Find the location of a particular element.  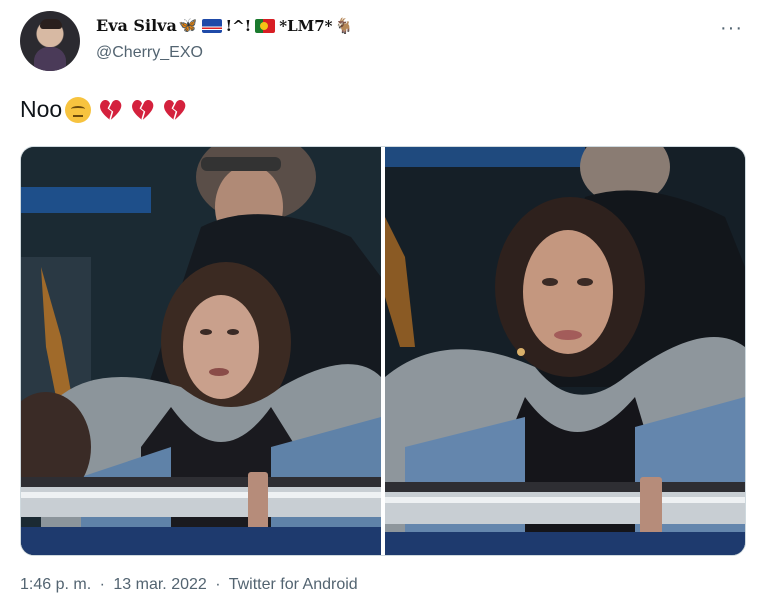

avatar-hair is located at coordinates (51, 24).